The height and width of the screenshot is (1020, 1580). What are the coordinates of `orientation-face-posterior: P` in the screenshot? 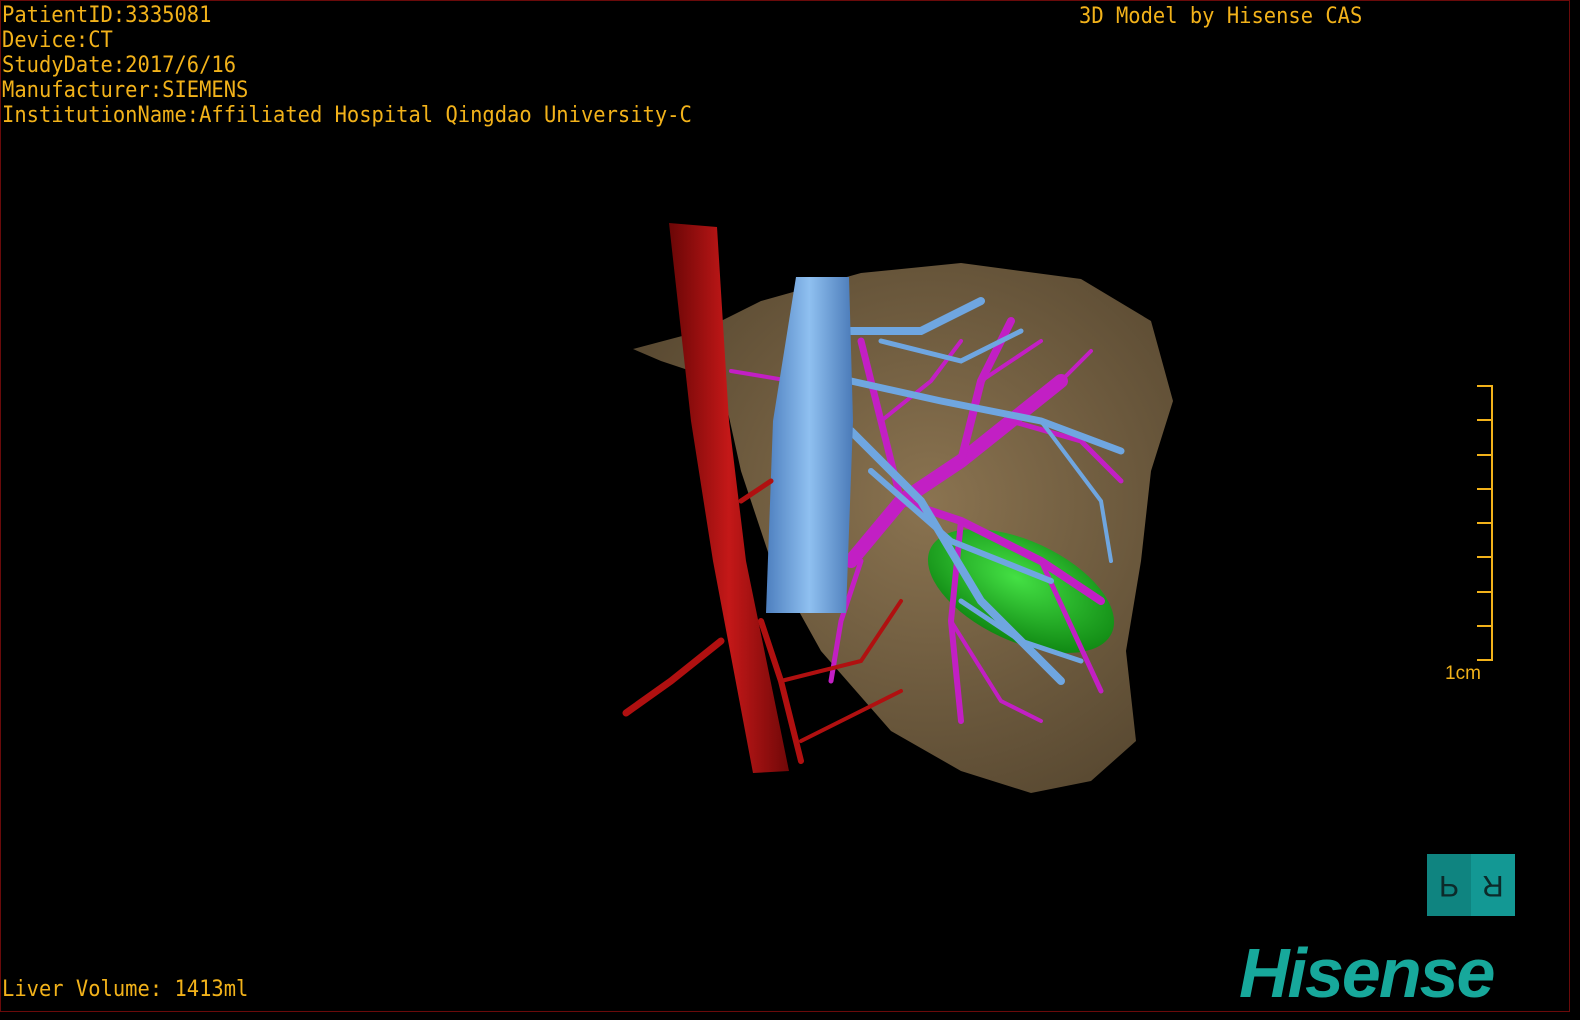 It's located at (1449, 885).